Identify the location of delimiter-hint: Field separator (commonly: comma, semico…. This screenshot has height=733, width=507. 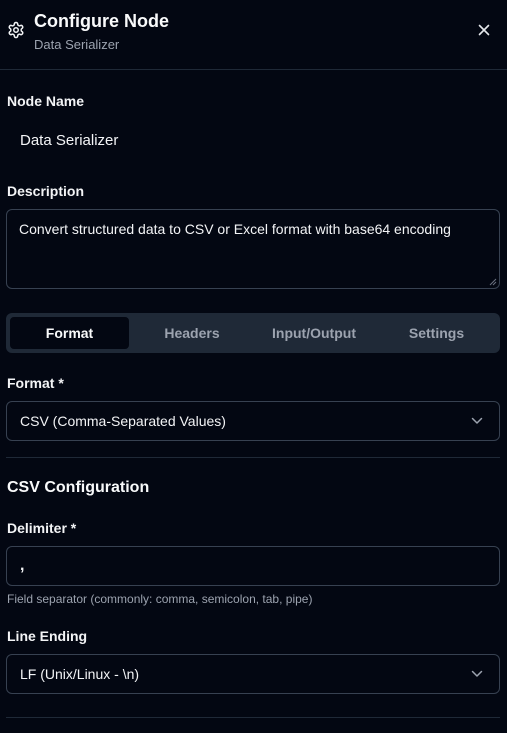
(160, 599).